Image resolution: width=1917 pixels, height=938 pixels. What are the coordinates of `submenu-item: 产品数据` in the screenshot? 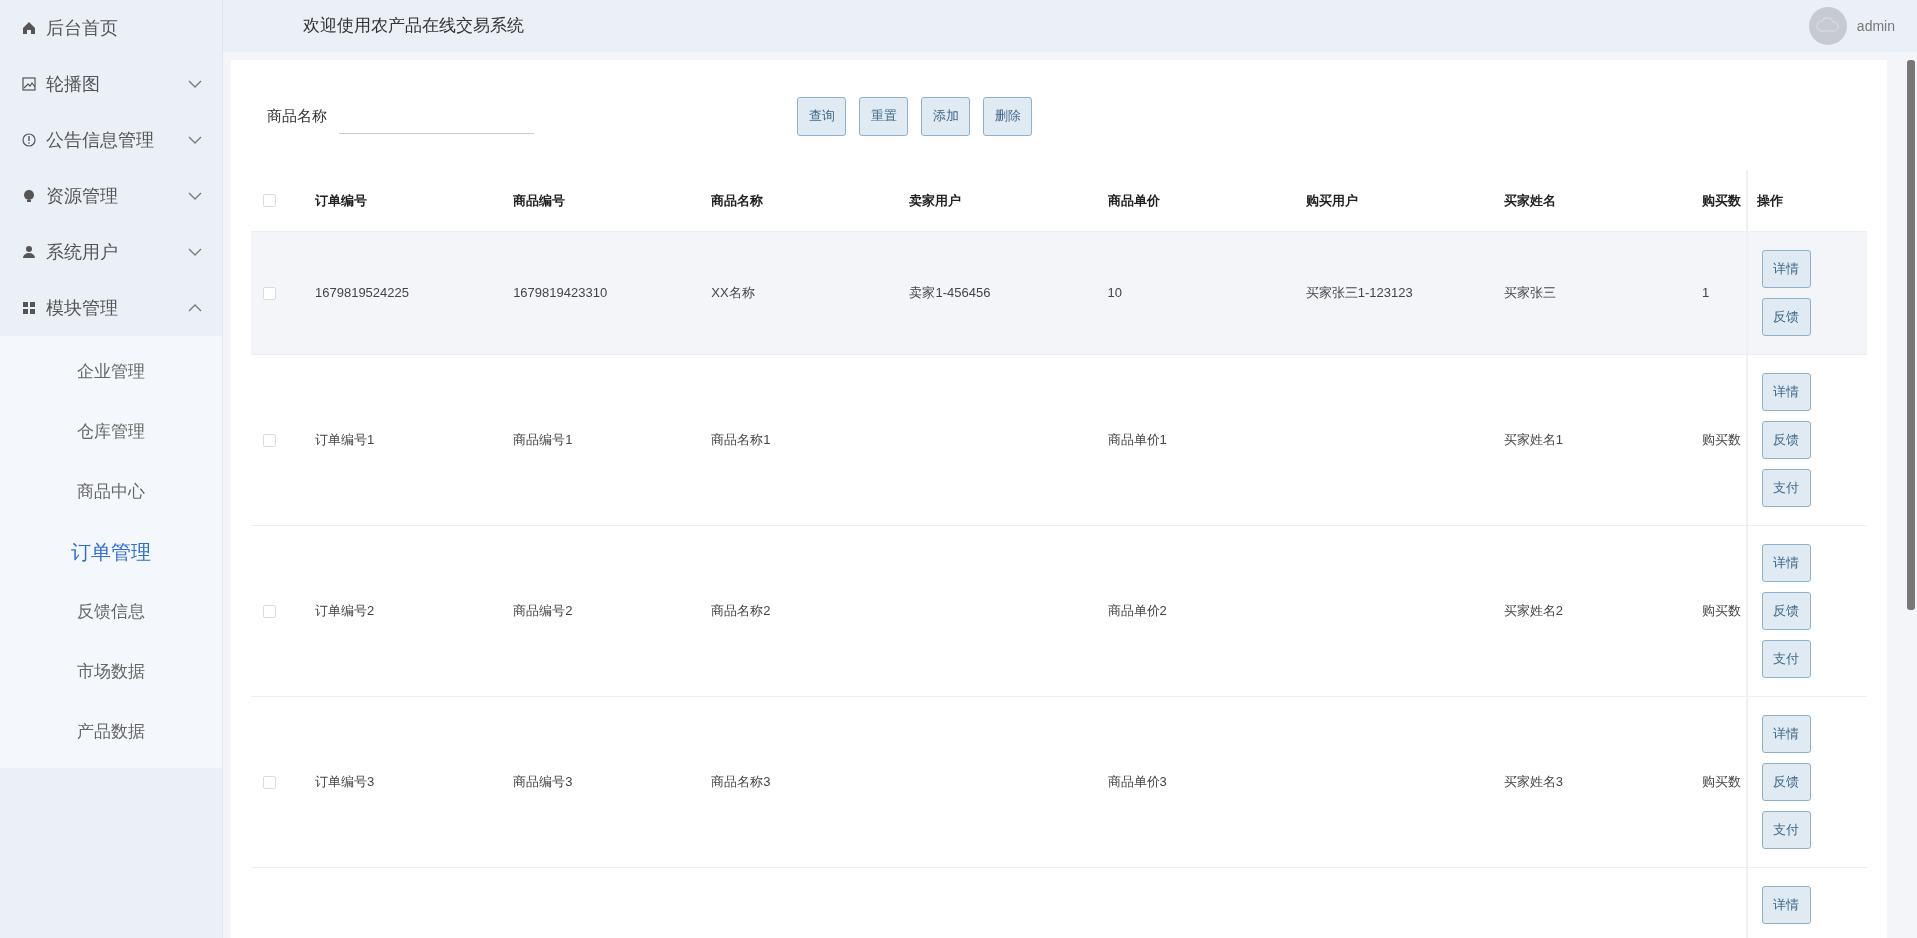 It's located at (111, 732).